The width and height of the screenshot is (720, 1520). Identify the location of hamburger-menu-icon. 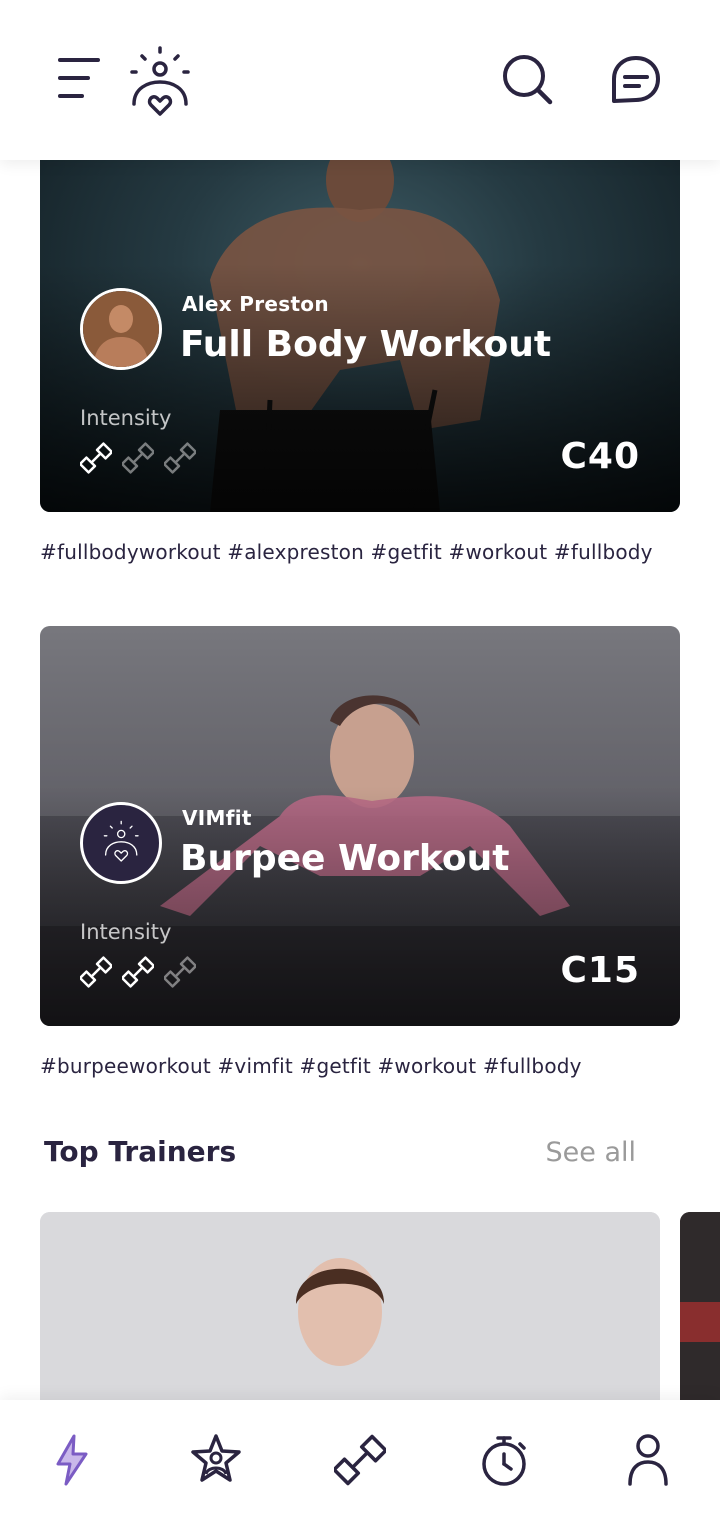
(79, 78).